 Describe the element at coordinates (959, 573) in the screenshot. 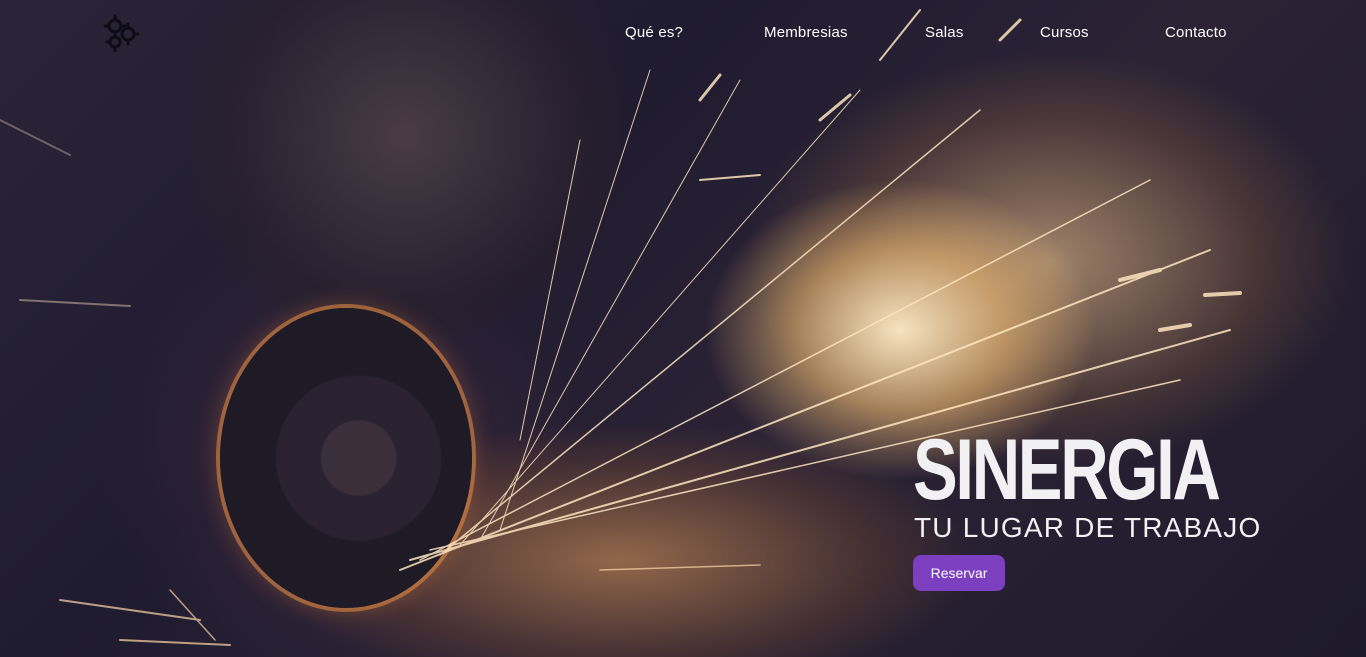

I see `reservar-button: Reservar` at that location.